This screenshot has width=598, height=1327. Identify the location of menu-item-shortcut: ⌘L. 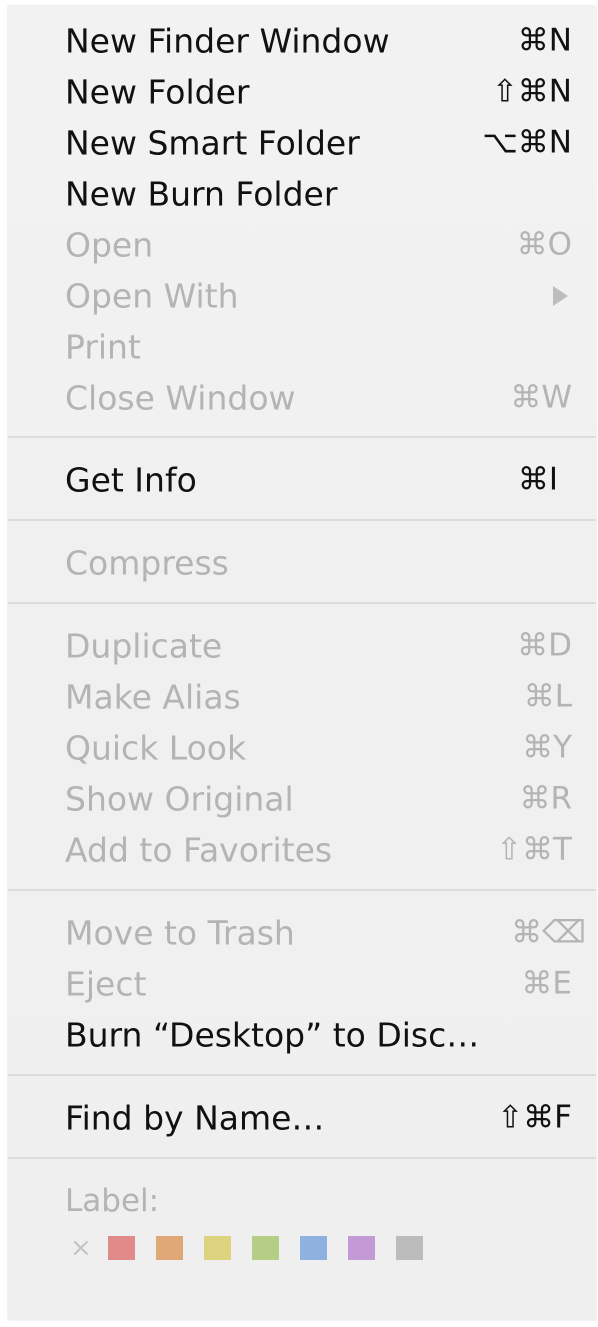
(547, 696).